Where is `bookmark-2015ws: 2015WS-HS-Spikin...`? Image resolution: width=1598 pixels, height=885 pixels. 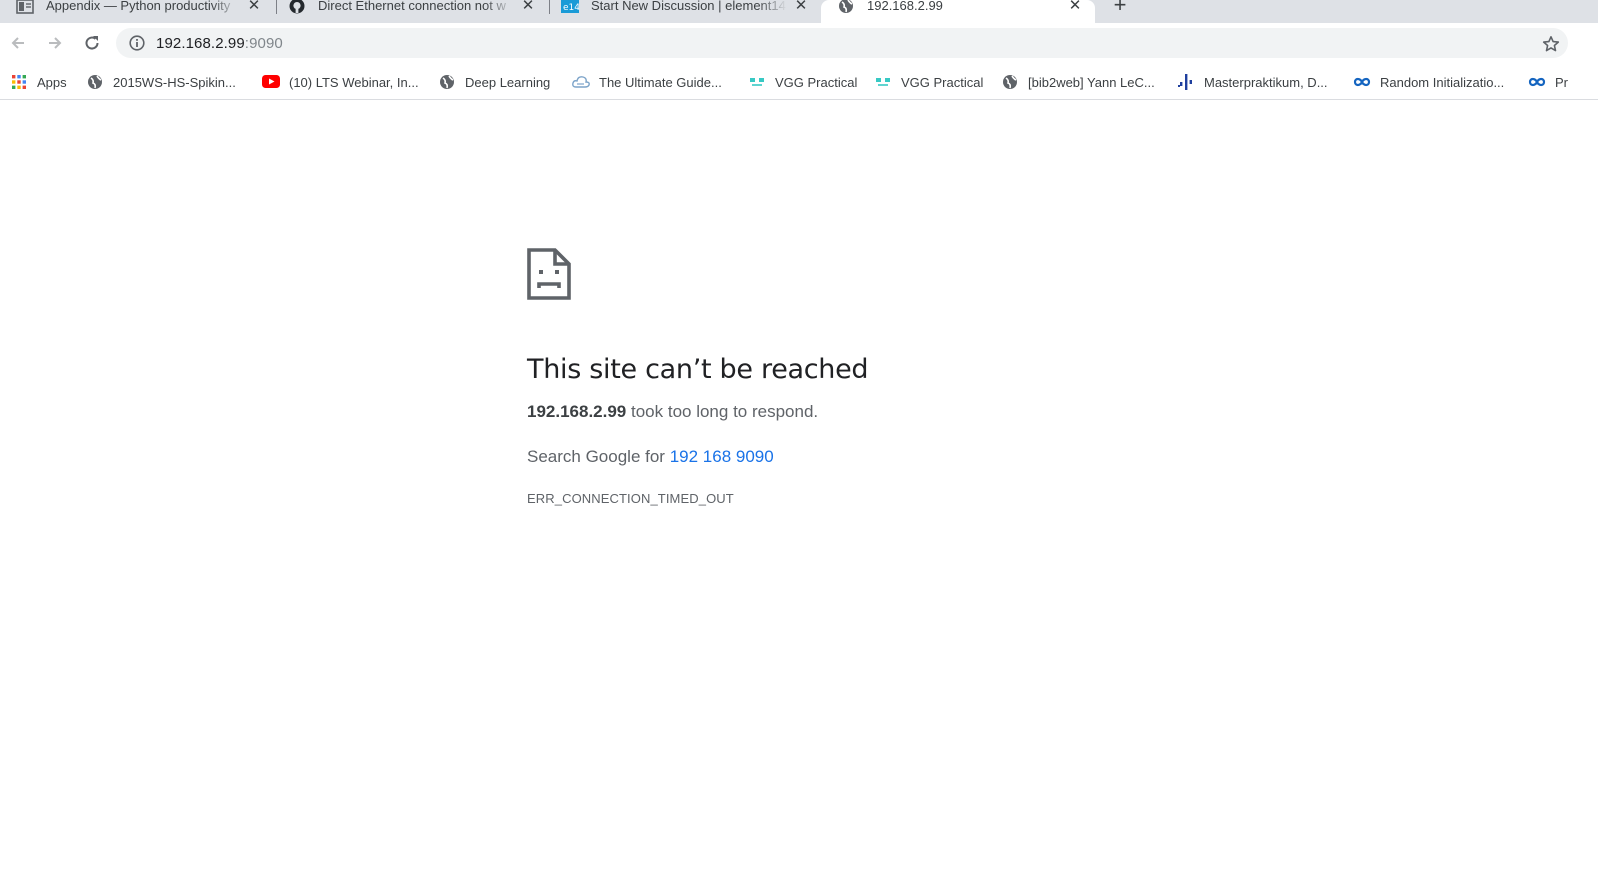 bookmark-2015ws: 2015WS-HS-Spikin... is located at coordinates (161, 82).